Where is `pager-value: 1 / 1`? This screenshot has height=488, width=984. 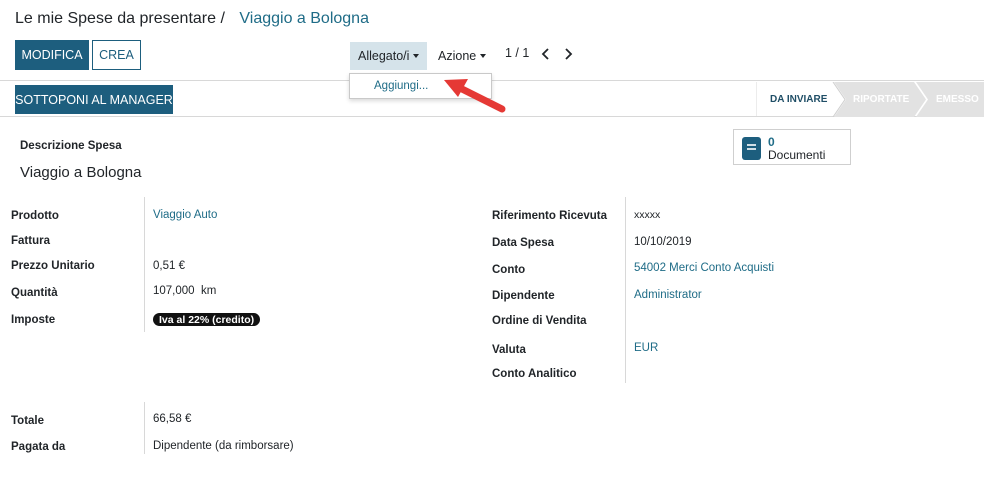
pager-value: 1 / 1 is located at coordinates (517, 53).